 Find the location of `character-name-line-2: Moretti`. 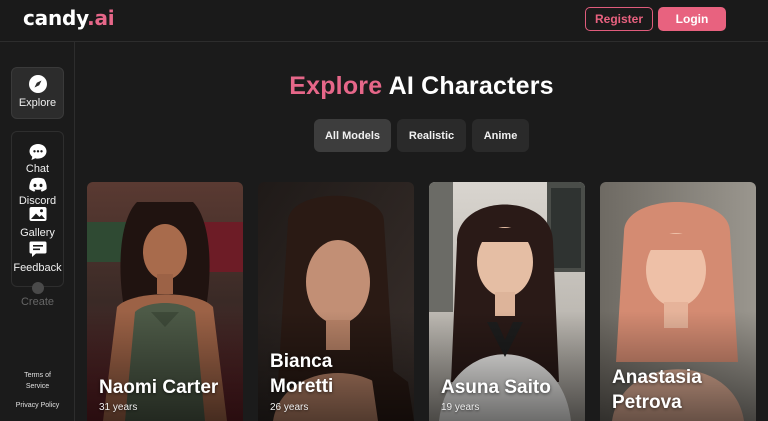

character-name-line-2: Moretti is located at coordinates (302, 386).